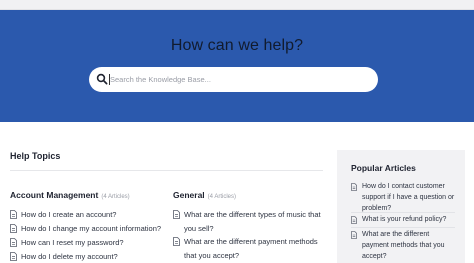 Image resolution: width=474 pixels, height=263 pixels. I want to click on article-link: How can I reset my password?, so click(87, 243).